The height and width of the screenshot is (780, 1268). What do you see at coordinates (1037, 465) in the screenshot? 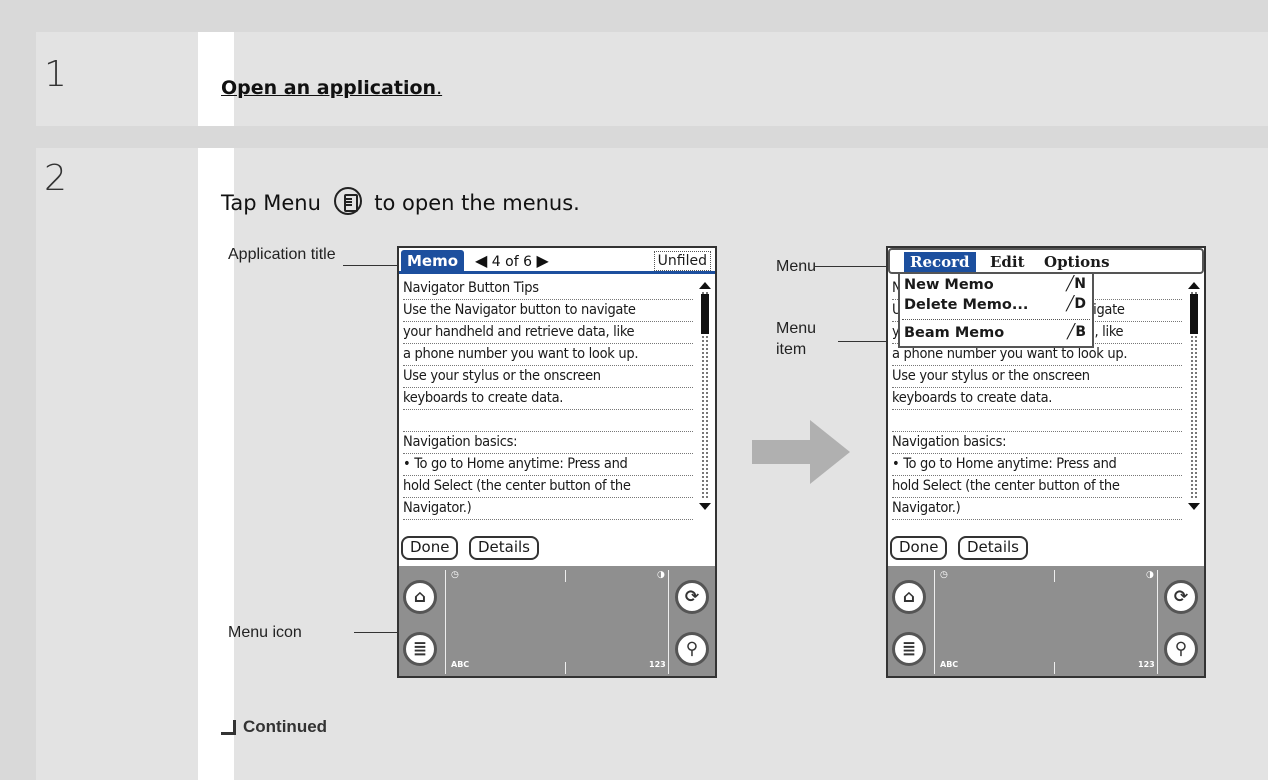
I see `memo-line: • To go to Home anytime: Press and` at bounding box center [1037, 465].